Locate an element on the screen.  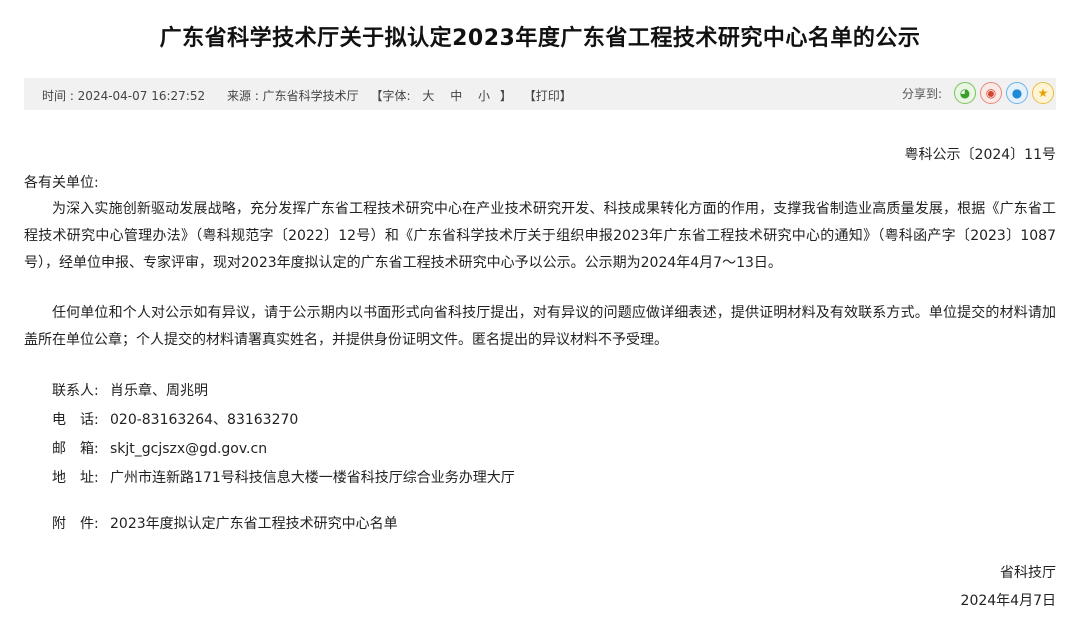
signature: 省科技厅 is located at coordinates (1028, 573).